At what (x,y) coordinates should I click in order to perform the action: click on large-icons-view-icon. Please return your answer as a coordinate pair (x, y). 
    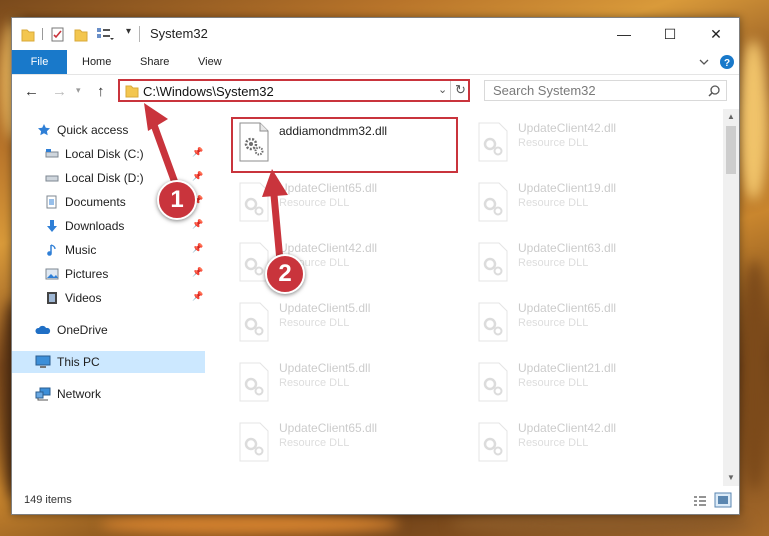
    Looking at the image, I should click on (723, 500).